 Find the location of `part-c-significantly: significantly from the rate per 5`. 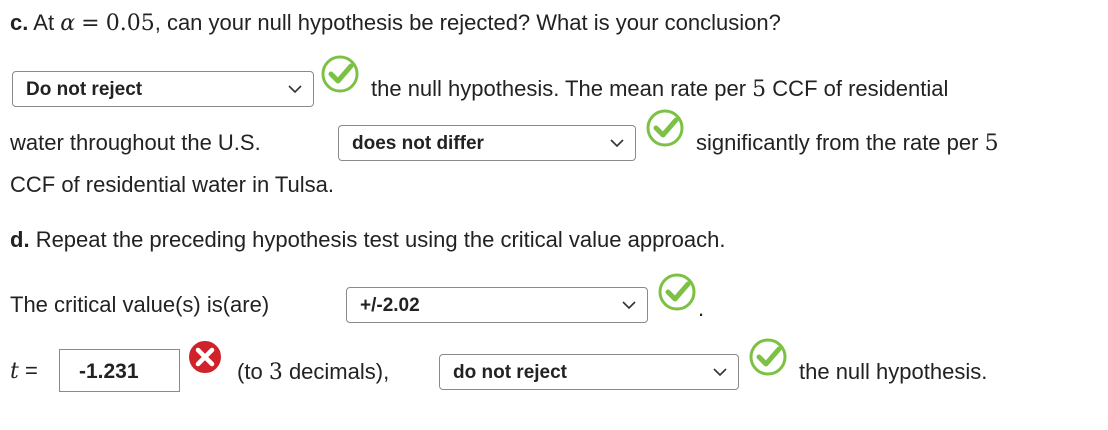

part-c-significantly: significantly from the rate per 5 is located at coordinates (847, 143).